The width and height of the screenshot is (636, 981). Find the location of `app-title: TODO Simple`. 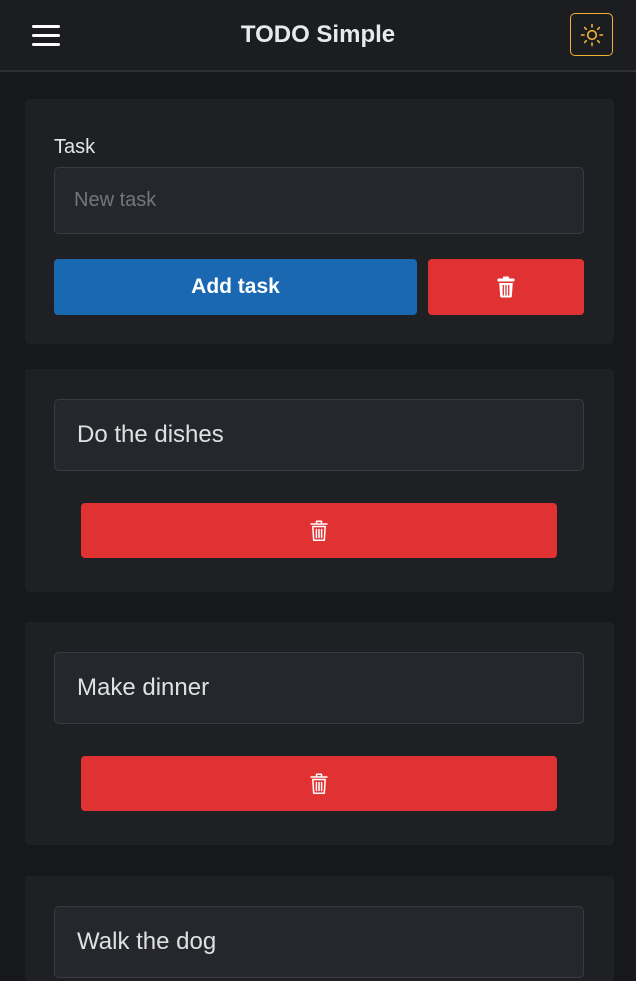

app-title: TODO Simple is located at coordinates (318, 34).